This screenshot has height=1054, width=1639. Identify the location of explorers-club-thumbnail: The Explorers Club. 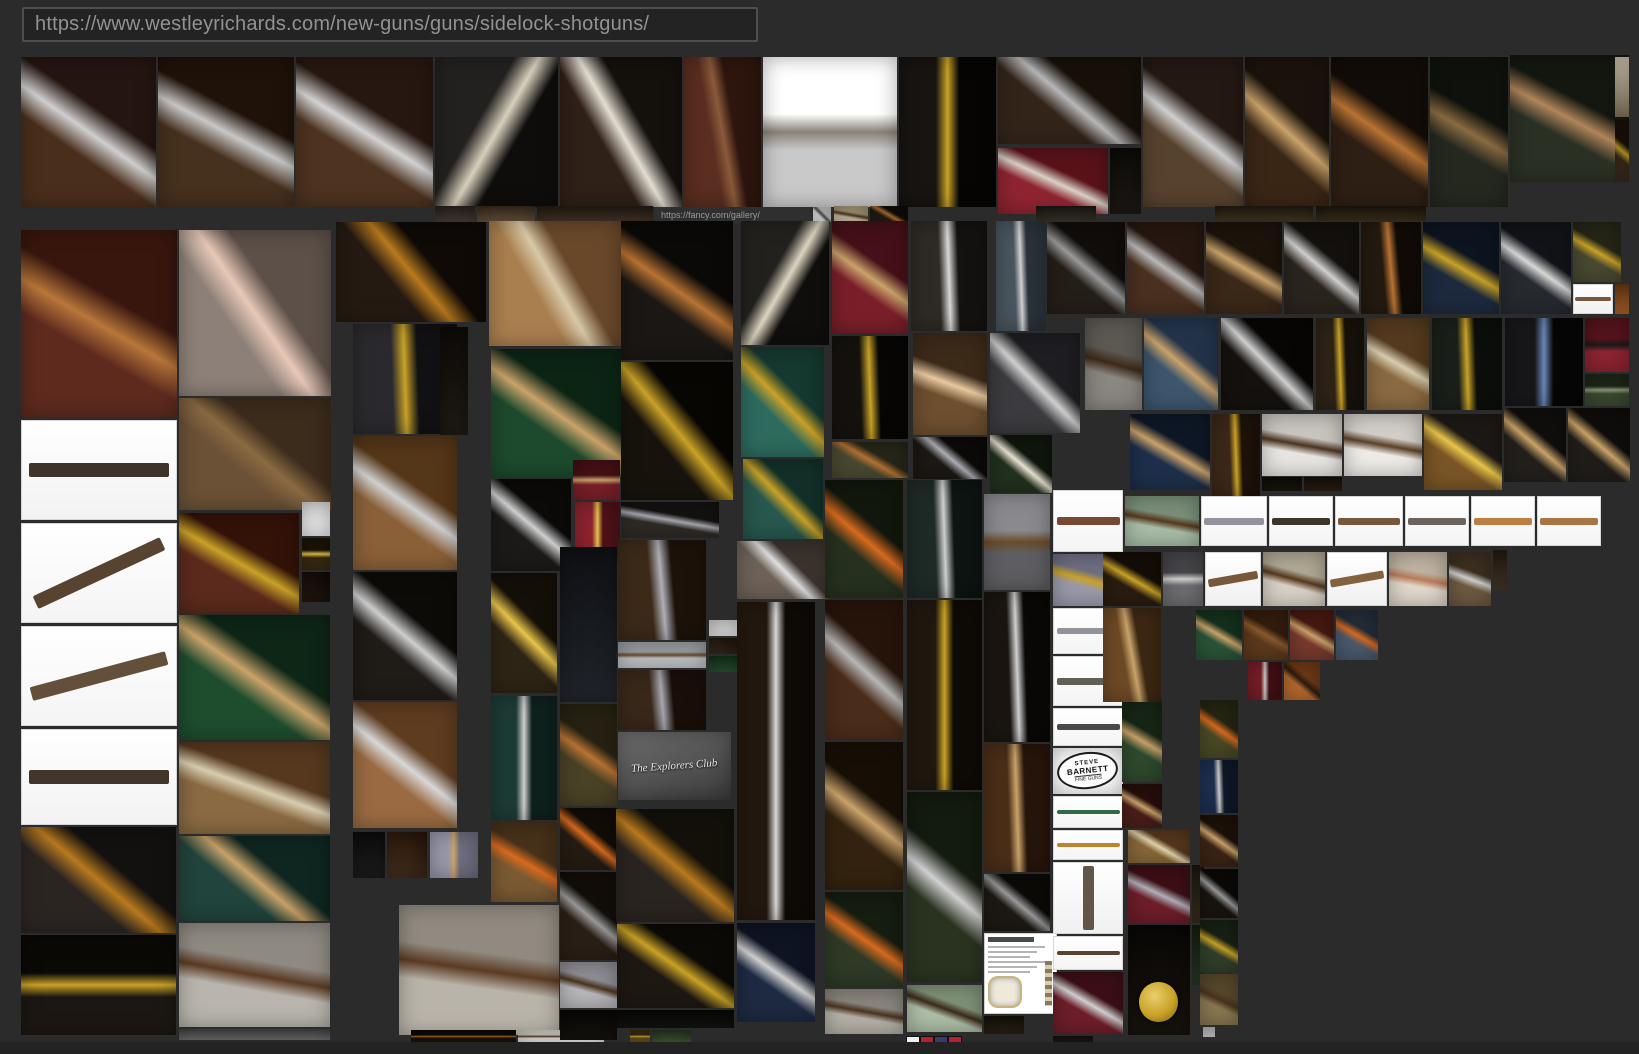
(674, 766).